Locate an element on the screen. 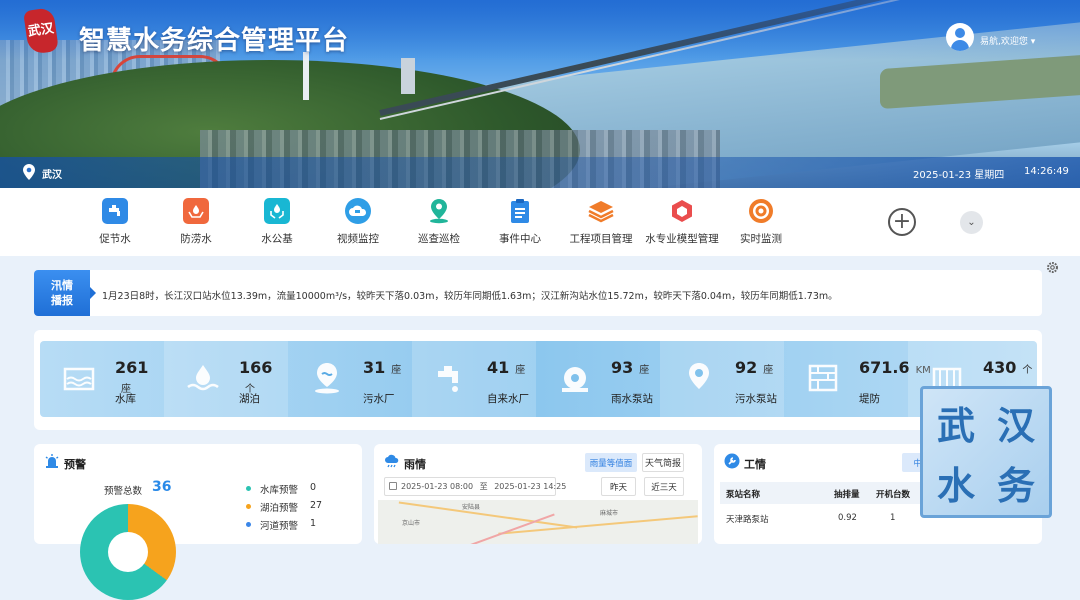  yesterday-button: 昨天 is located at coordinates (618, 486).